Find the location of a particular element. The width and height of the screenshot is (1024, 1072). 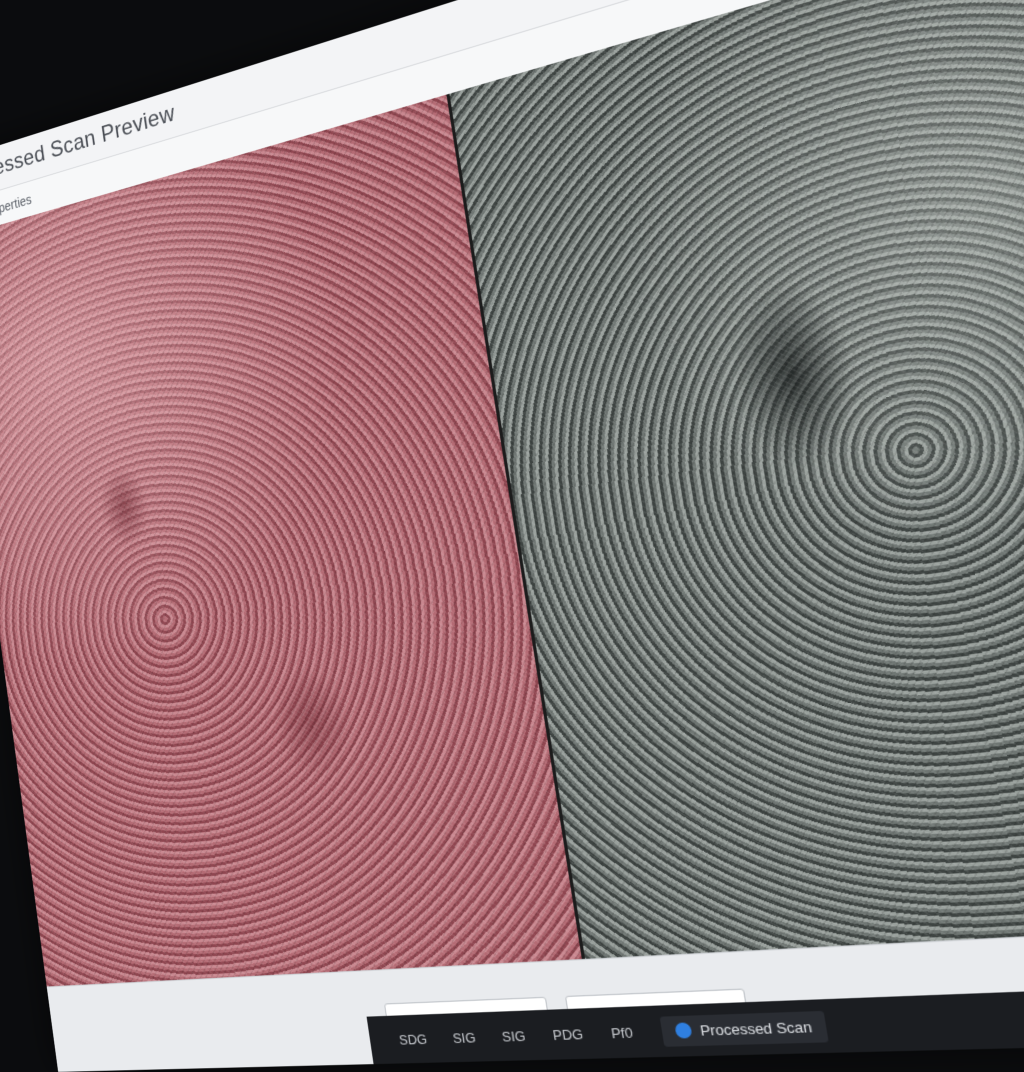

taskbar-app-label: Processed Scan is located at coordinates (756, 1028).